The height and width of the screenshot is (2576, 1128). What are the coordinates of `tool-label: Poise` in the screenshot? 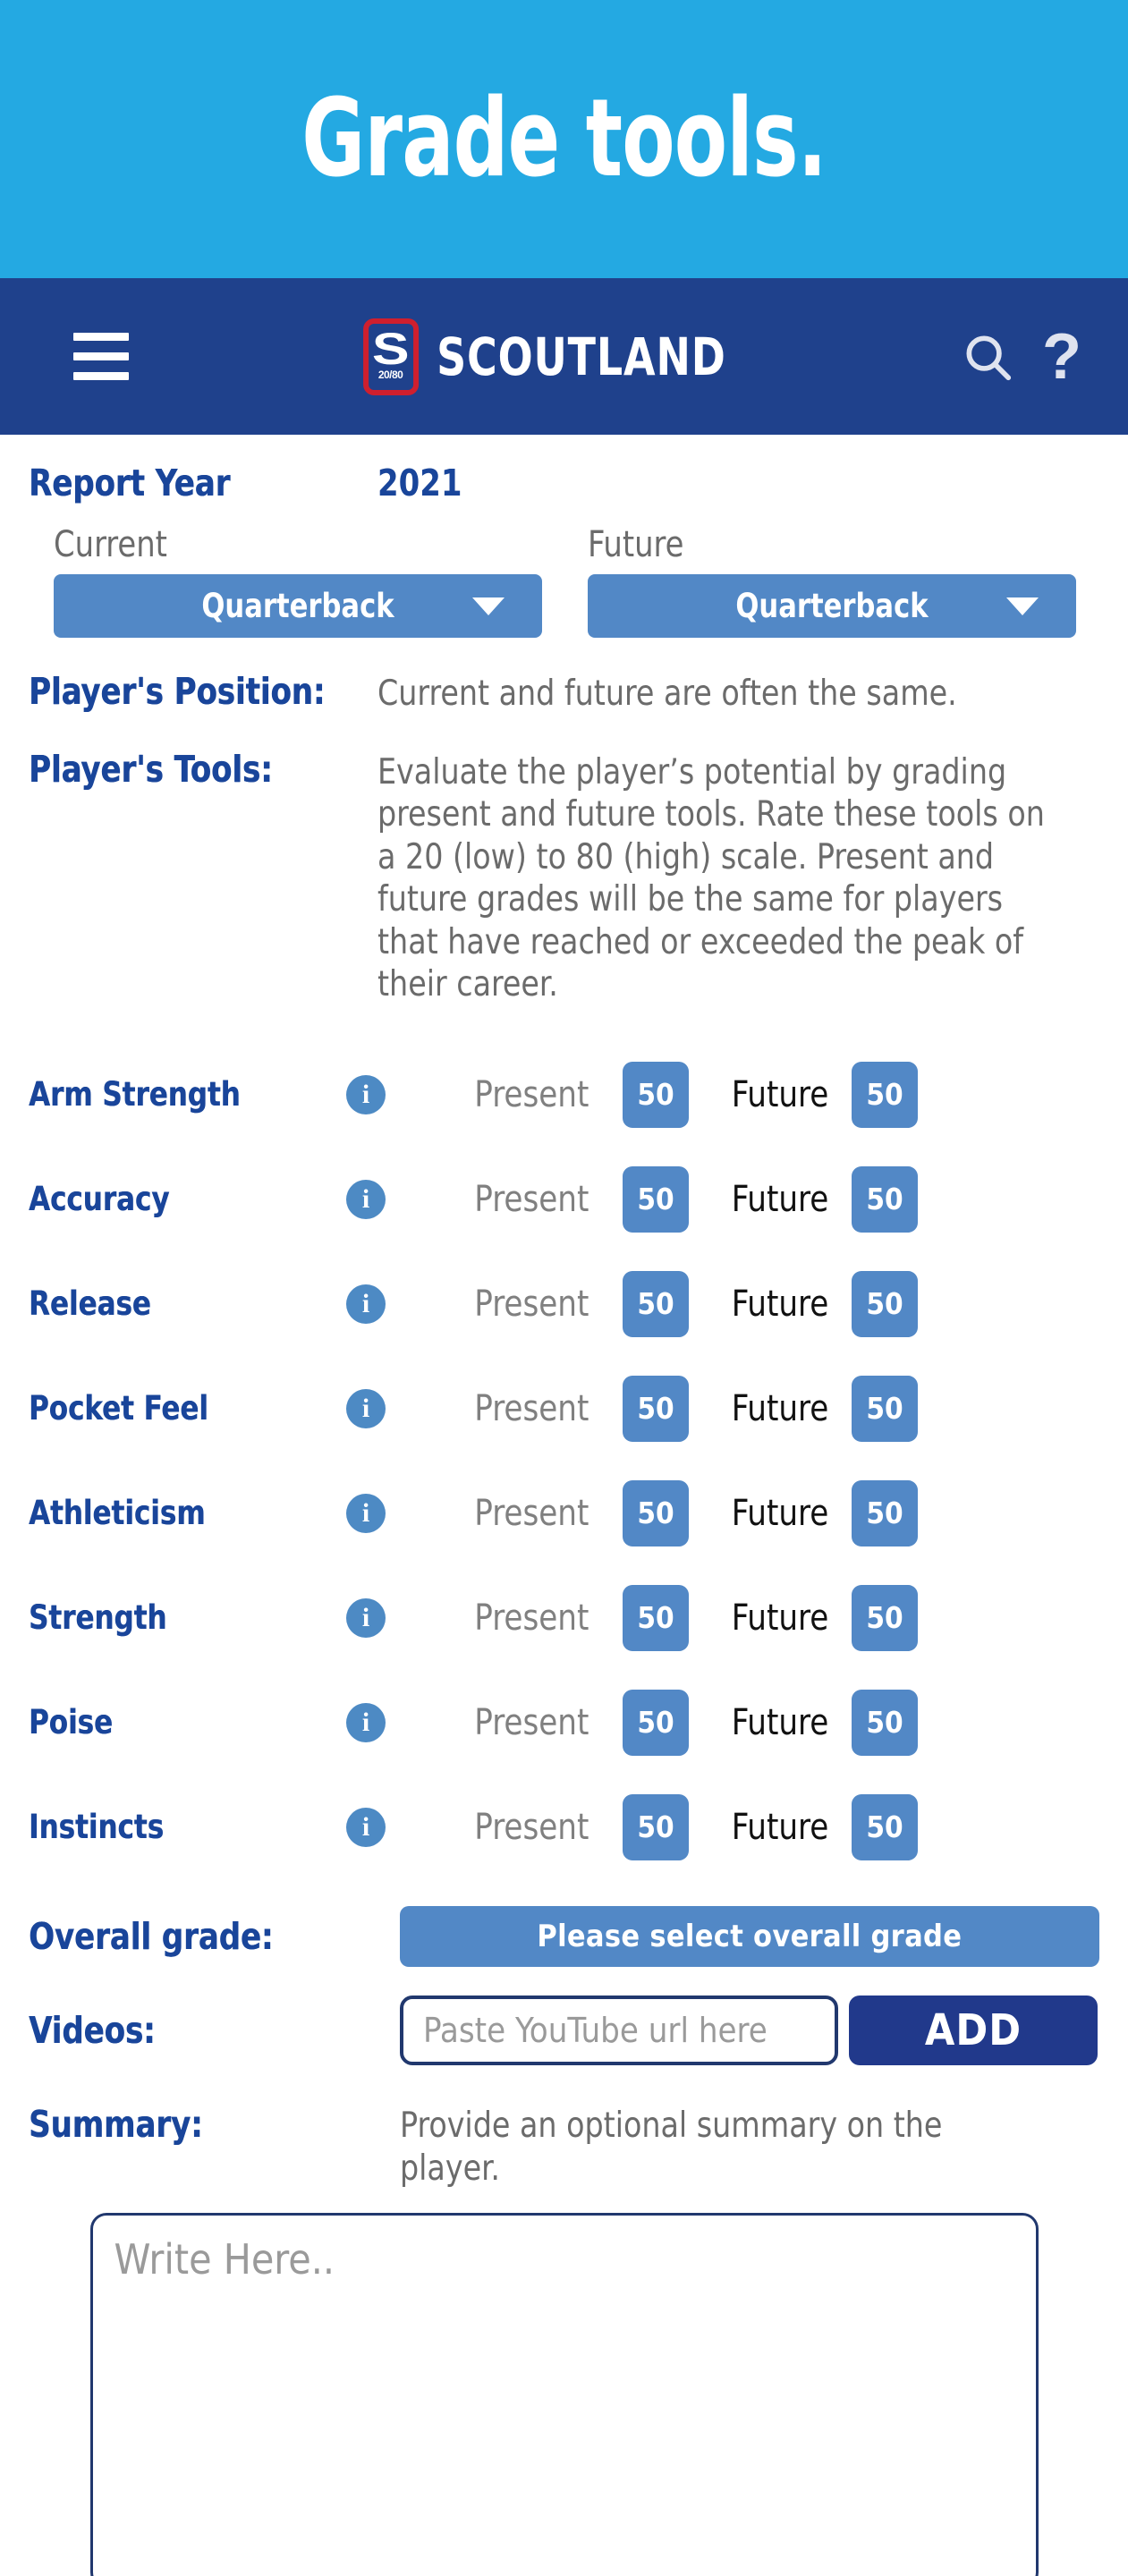 It's located at (72, 1722).